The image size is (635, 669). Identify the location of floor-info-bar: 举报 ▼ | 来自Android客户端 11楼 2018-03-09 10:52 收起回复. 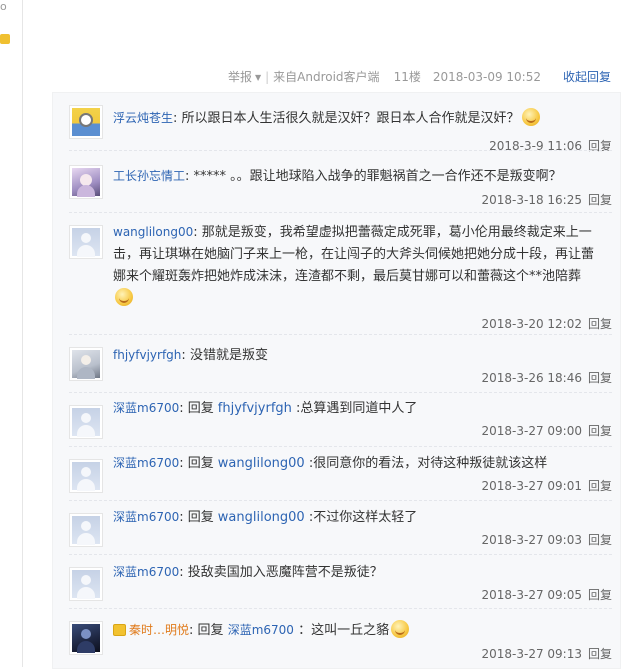
(419, 77).